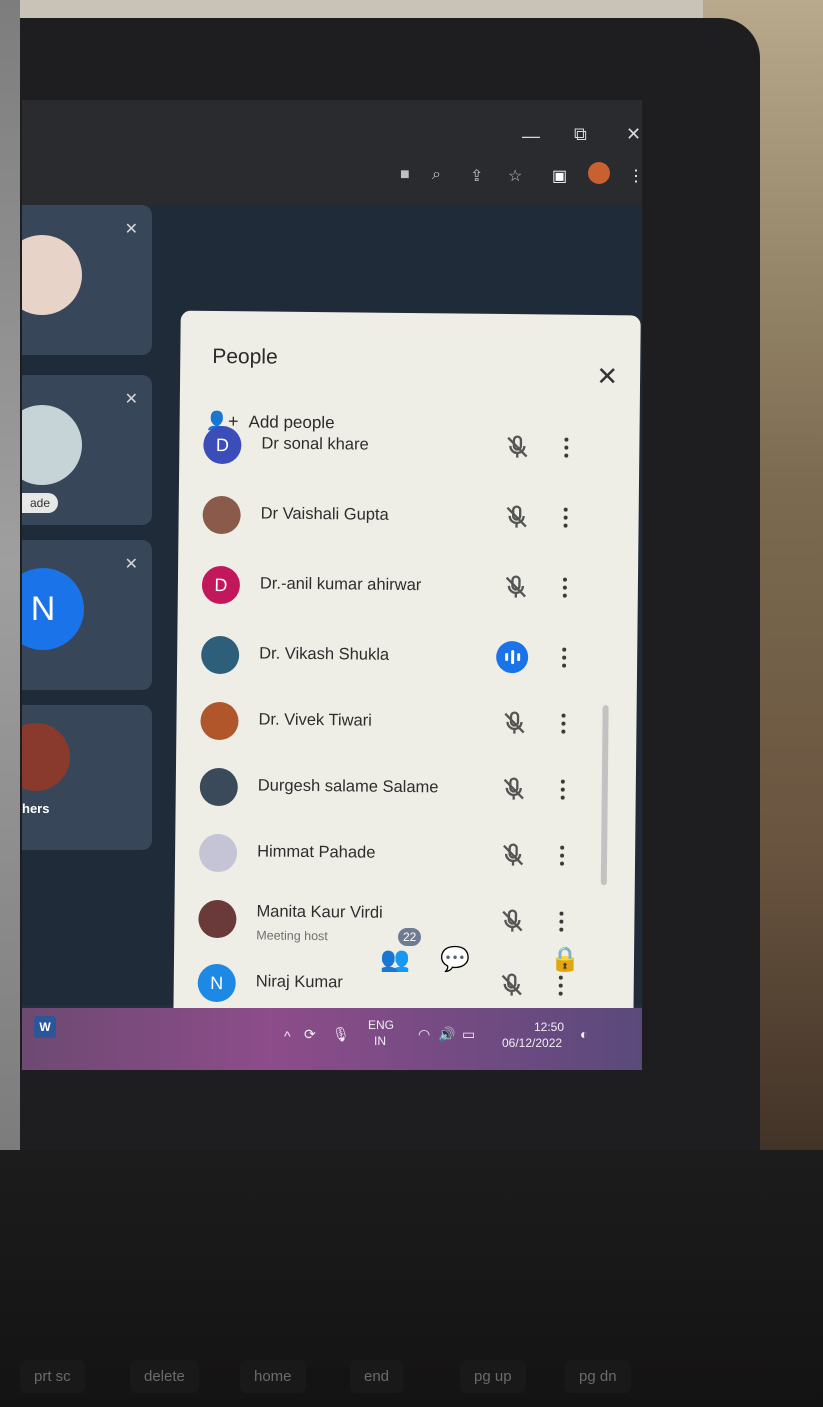 Image resolution: width=823 pixels, height=1407 pixels. I want to click on clock-date: 06/12/2022, so click(532, 1043).